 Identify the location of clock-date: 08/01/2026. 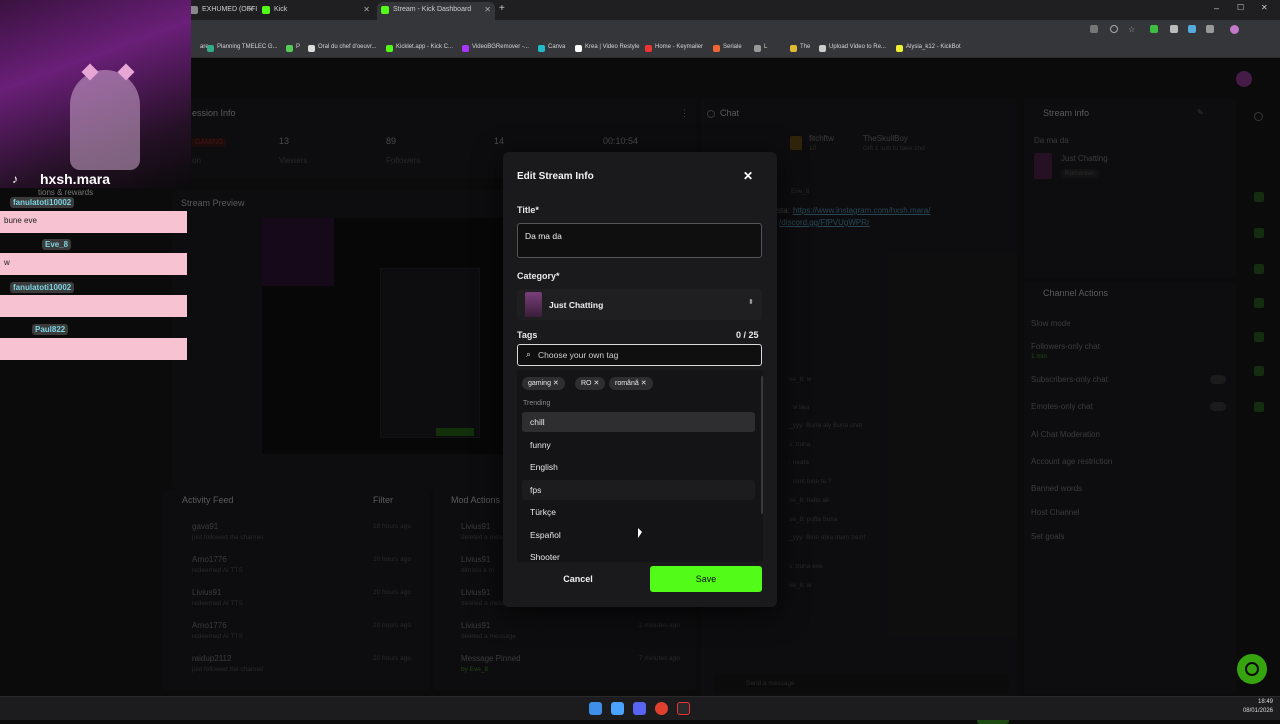
(1257, 711).